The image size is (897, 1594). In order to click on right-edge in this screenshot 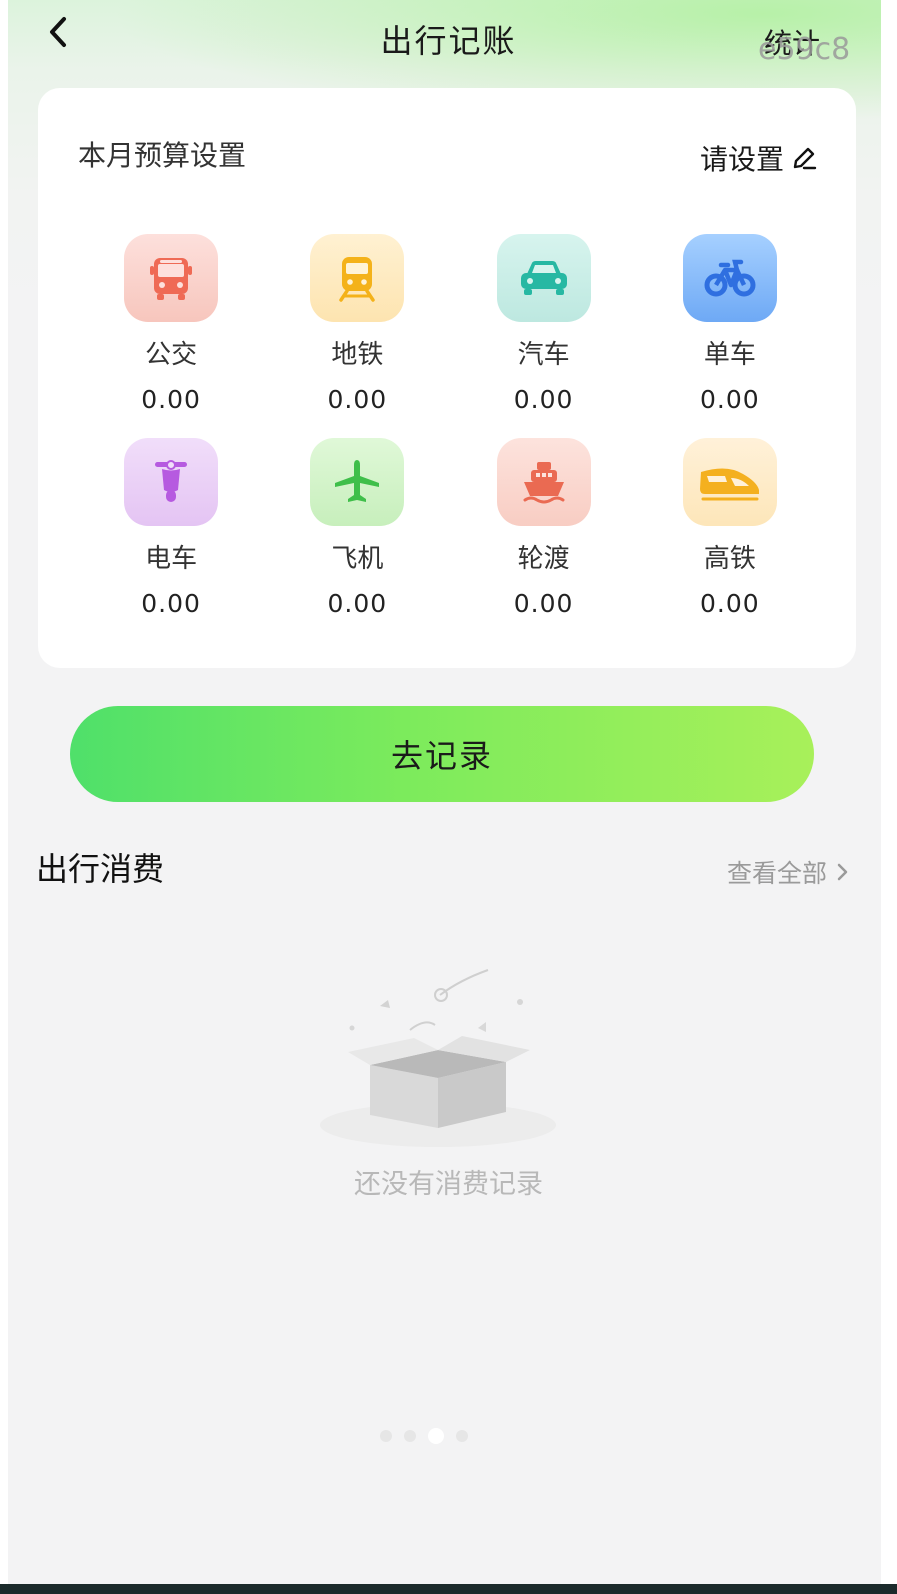, I will do `click(889, 797)`.